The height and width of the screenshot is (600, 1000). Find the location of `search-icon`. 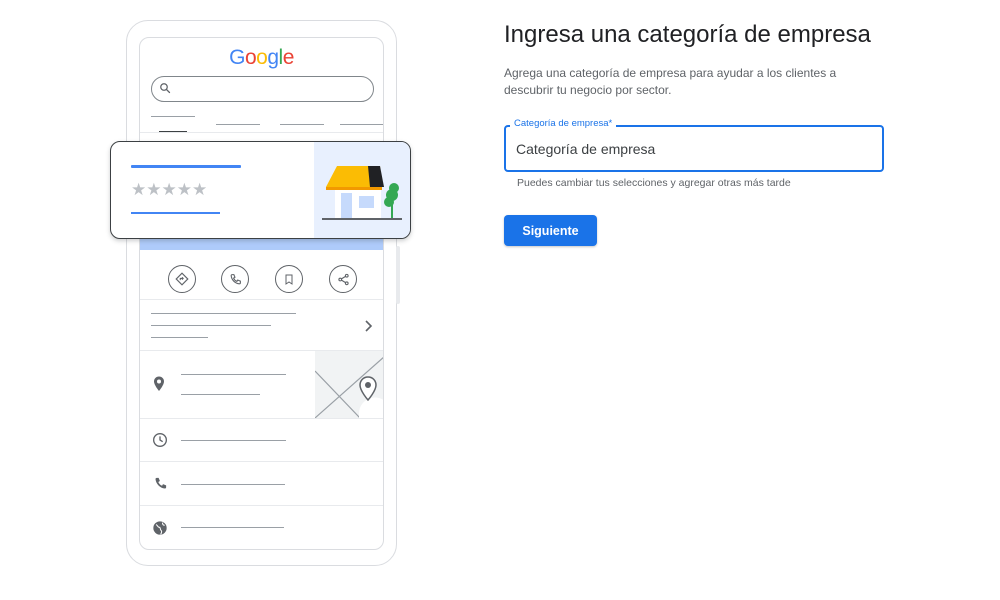

search-icon is located at coordinates (165, 88).